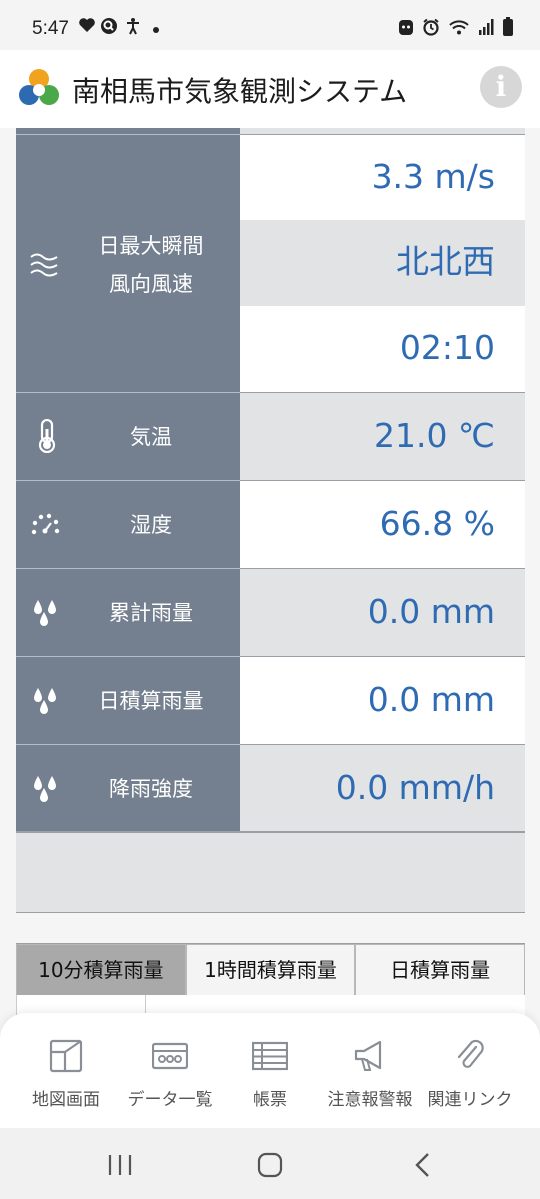 This screenshot has height=1199, width=540. I want to click on system-nav-bar, so click(270, 1163).